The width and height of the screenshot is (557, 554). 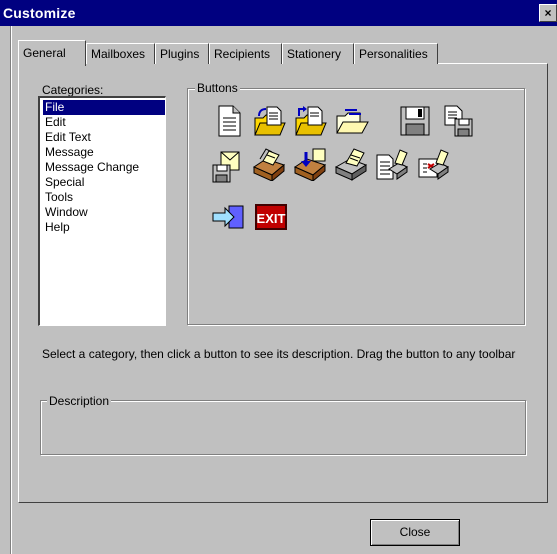 What do you see at coordinates (11, 290) in the screenshot?
I see `window-frame-highlight` at bounding box center [11, 290].